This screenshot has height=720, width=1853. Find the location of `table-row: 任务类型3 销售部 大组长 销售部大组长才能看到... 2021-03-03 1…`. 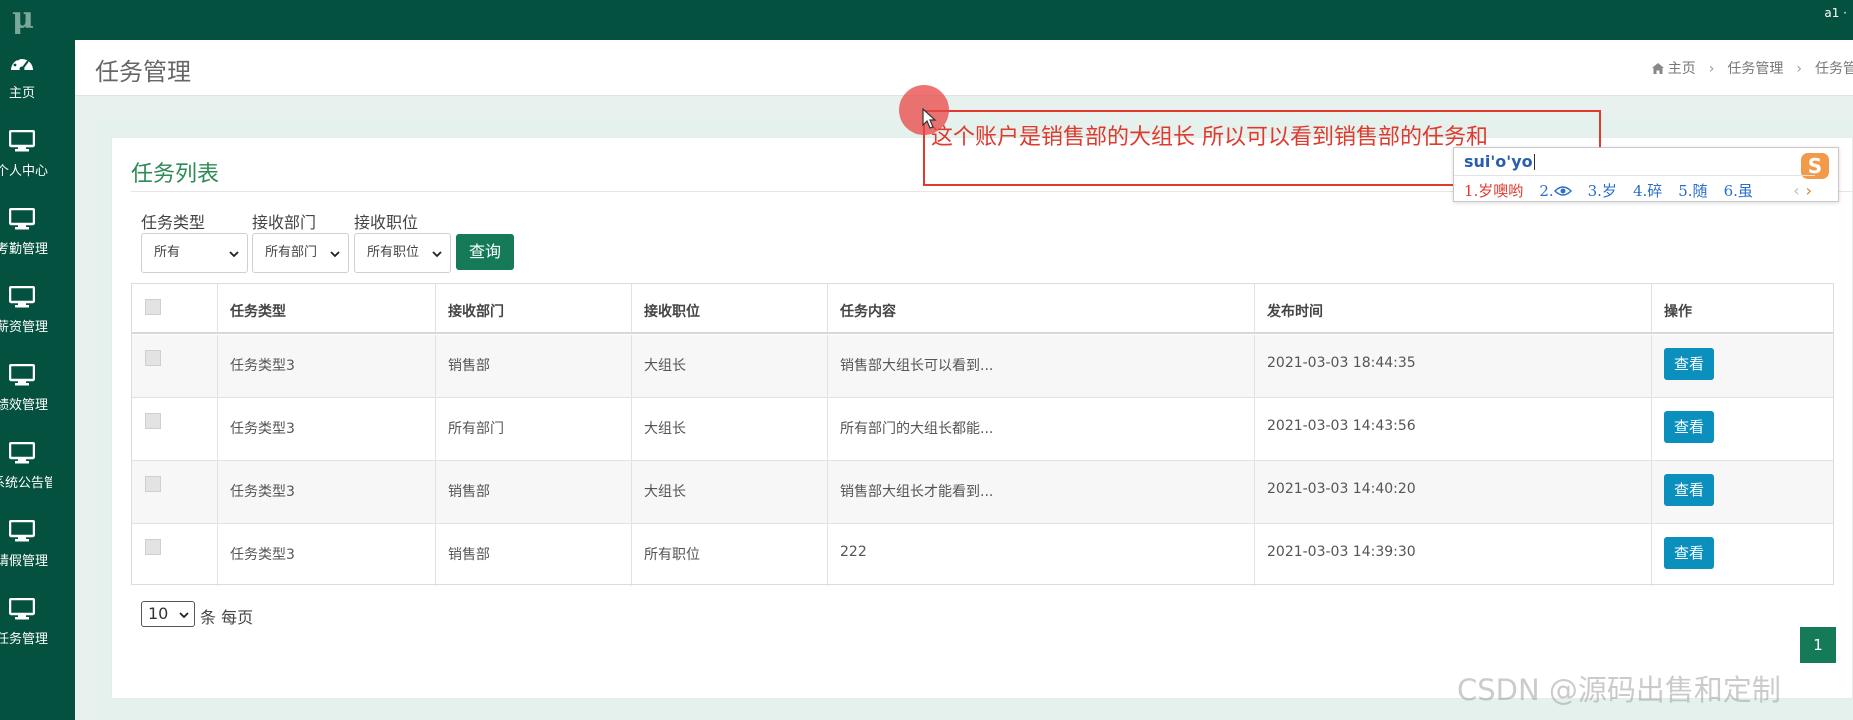

table-row: 任务类型3 销售部 大组长 销售部大组长才能看到... 2021-03-03 1… is located at coordinates (982, 492).